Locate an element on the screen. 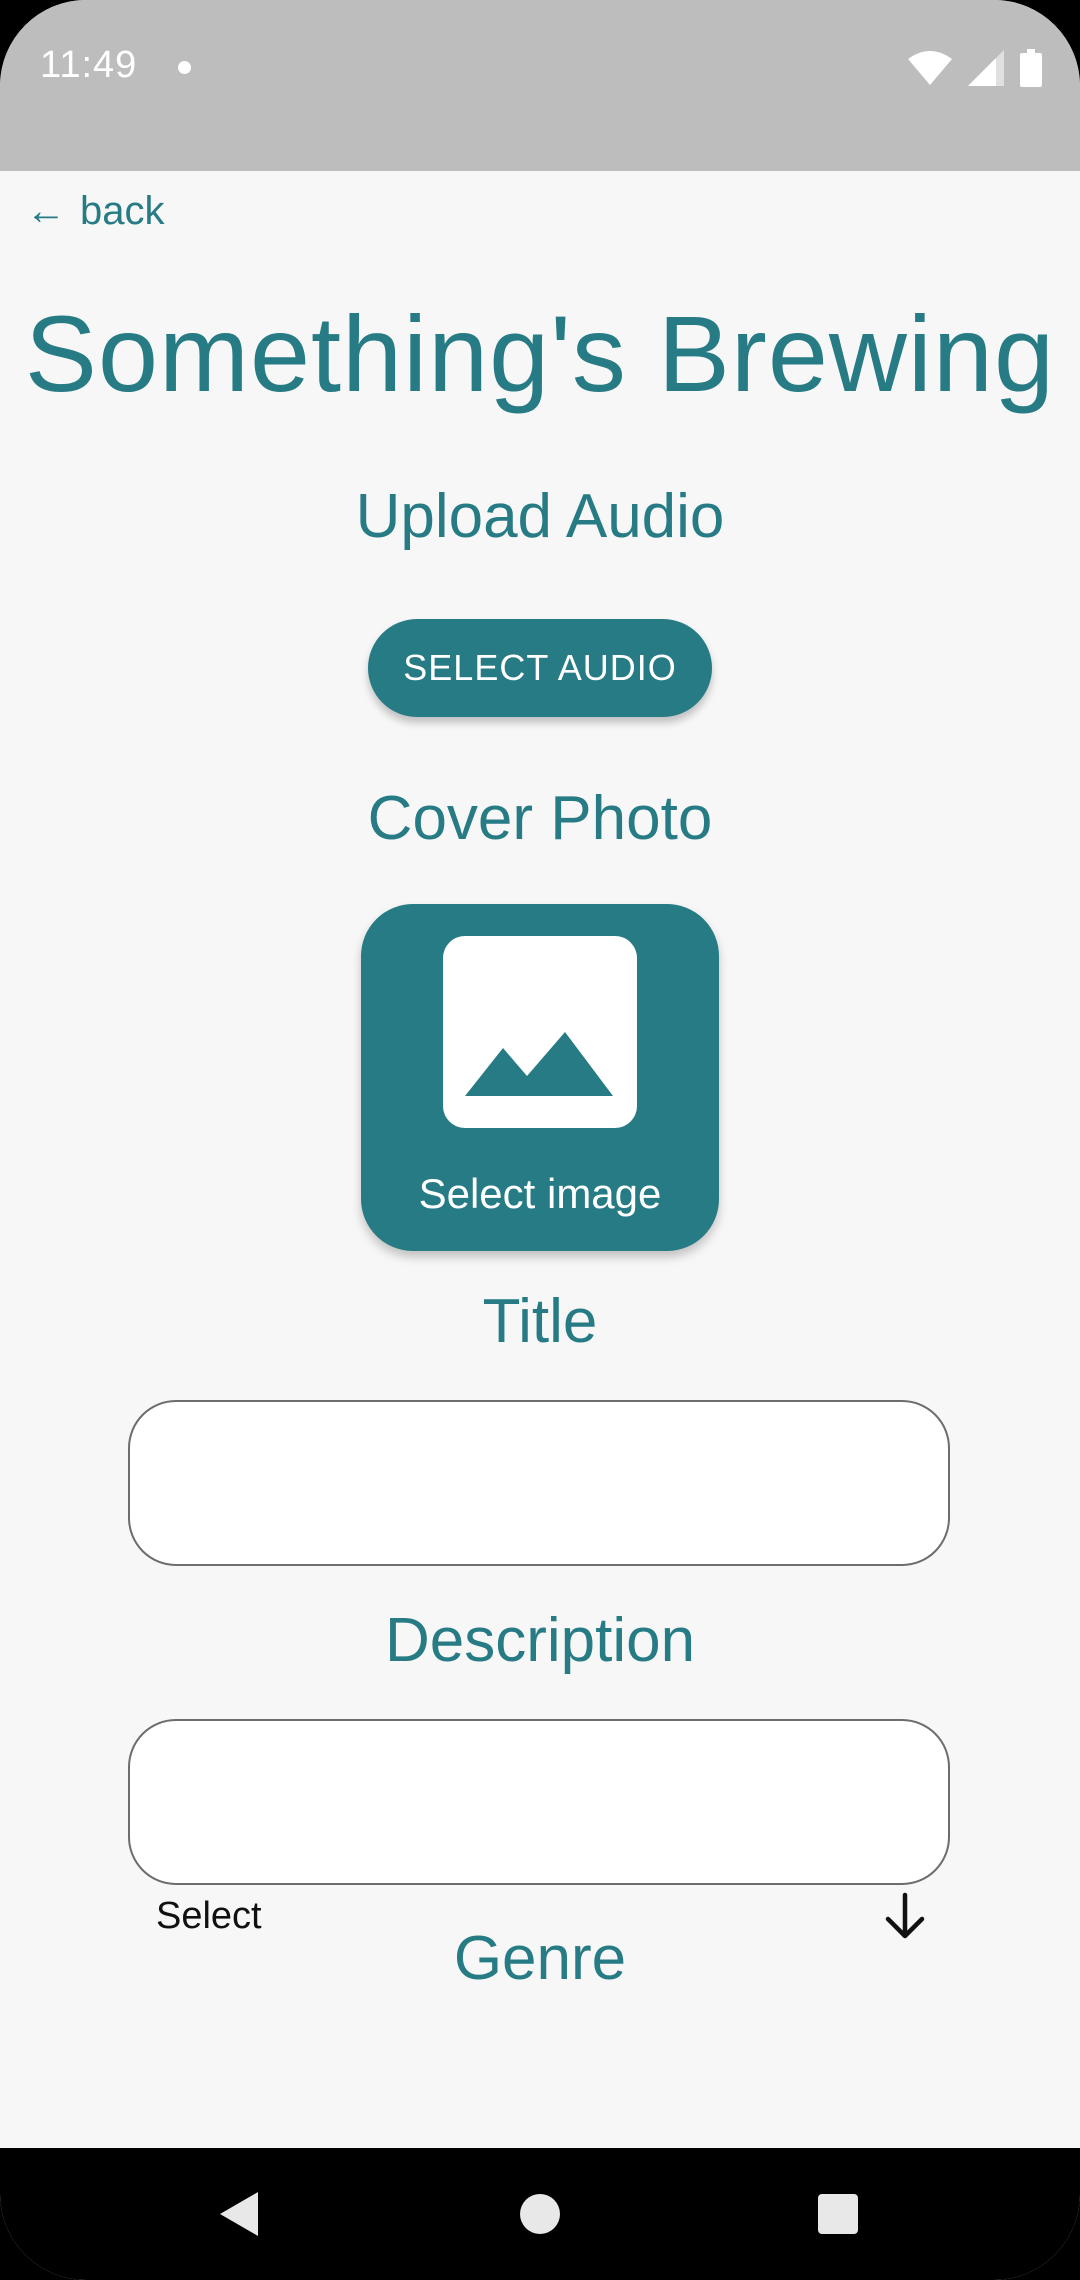 Image resolution: width=1080 pixels, height=2280 pixels. title-heading: Title is located at coordinates (540, 1321).